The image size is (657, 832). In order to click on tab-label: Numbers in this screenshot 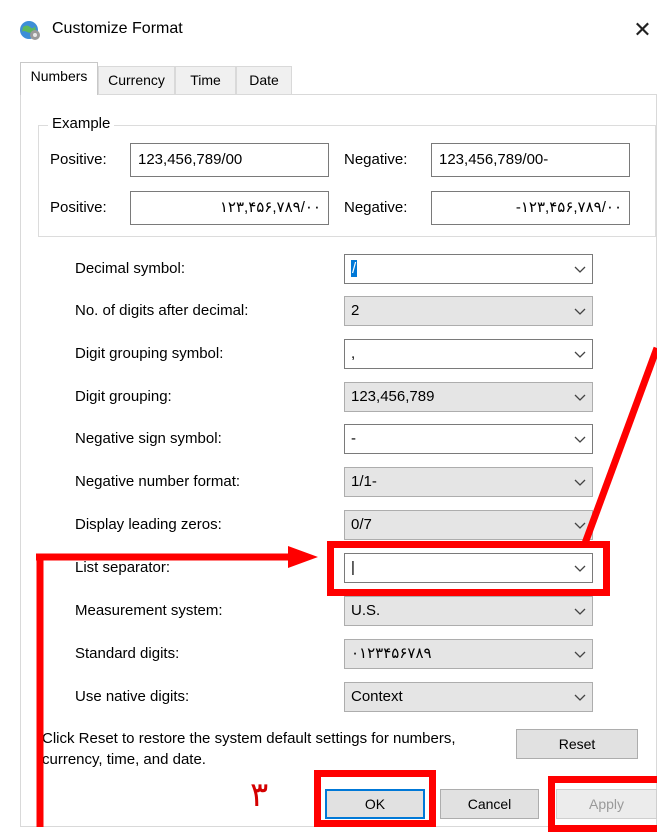, I will do `click(59, 76)`.